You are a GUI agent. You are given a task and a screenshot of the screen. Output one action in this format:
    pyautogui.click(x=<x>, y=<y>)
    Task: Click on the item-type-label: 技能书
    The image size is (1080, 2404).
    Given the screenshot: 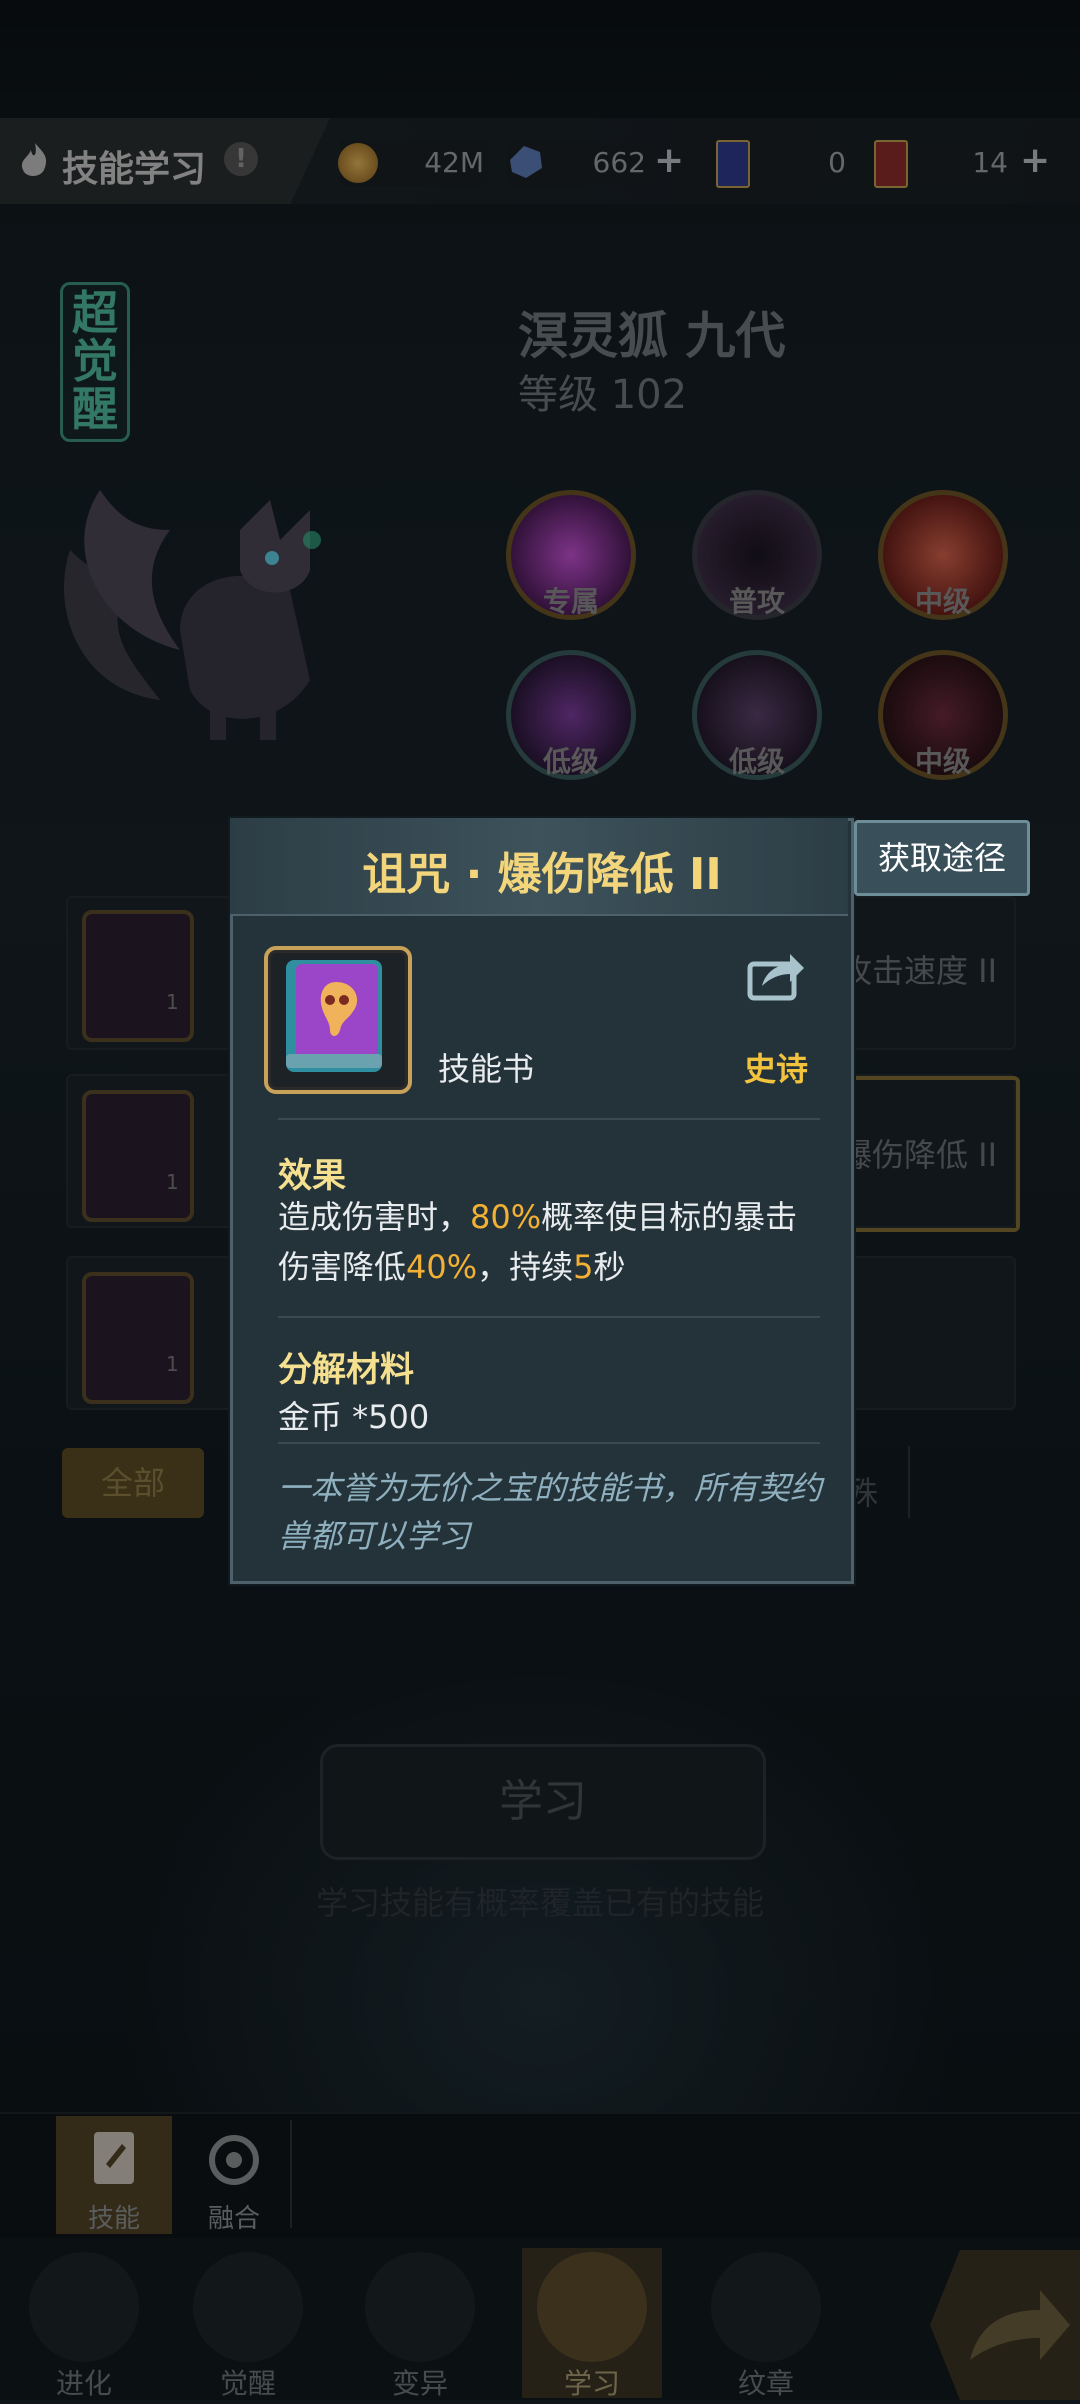 What is the action you would take?
    pyautogui.click(x=486, y=1069)
    